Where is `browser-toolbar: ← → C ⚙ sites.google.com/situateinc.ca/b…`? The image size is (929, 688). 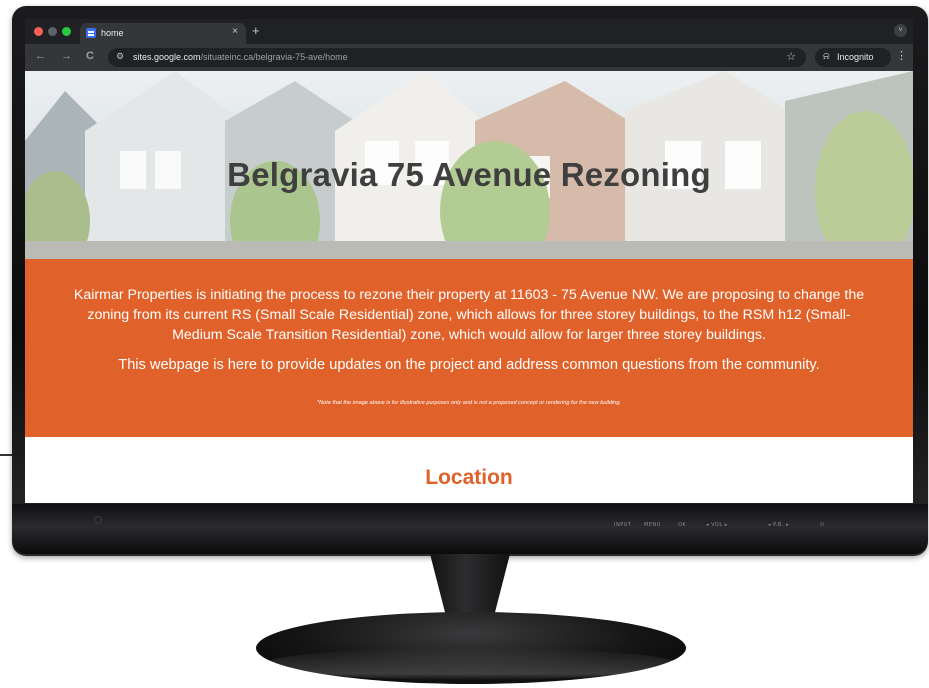 browser-toolbar: ← → C ⚙ sites.google.com/situateinc.ca/b… is located at coordinates (469, 57).